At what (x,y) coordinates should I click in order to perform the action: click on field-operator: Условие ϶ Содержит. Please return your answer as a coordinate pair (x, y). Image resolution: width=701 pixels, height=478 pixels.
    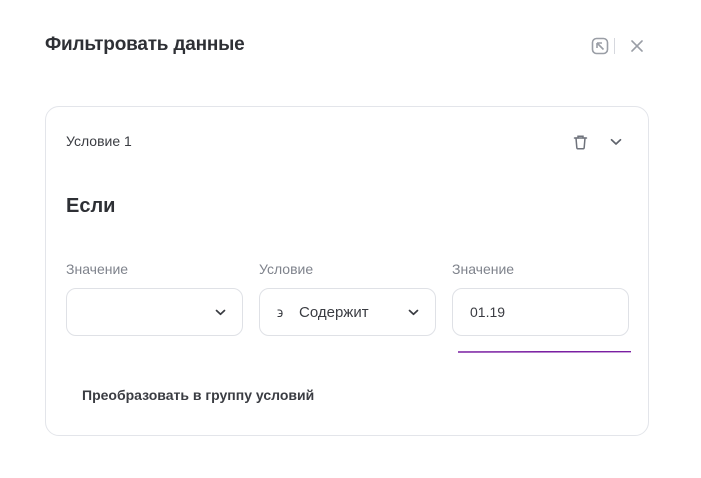
    Looking at the image, I should click on (347, 298).